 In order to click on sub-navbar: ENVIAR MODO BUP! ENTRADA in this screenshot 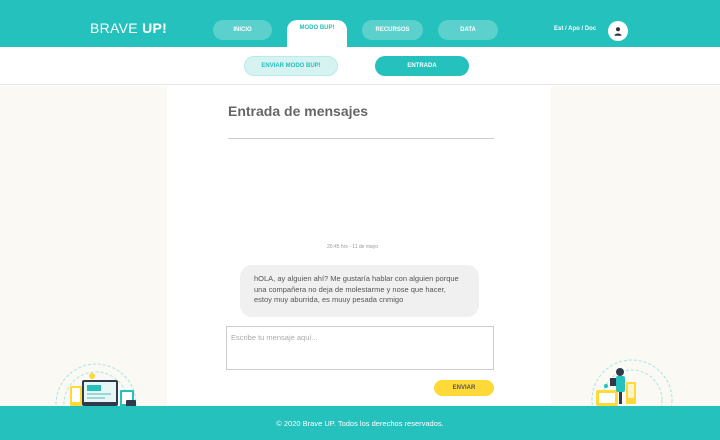, I will do `click(360, 66)`.